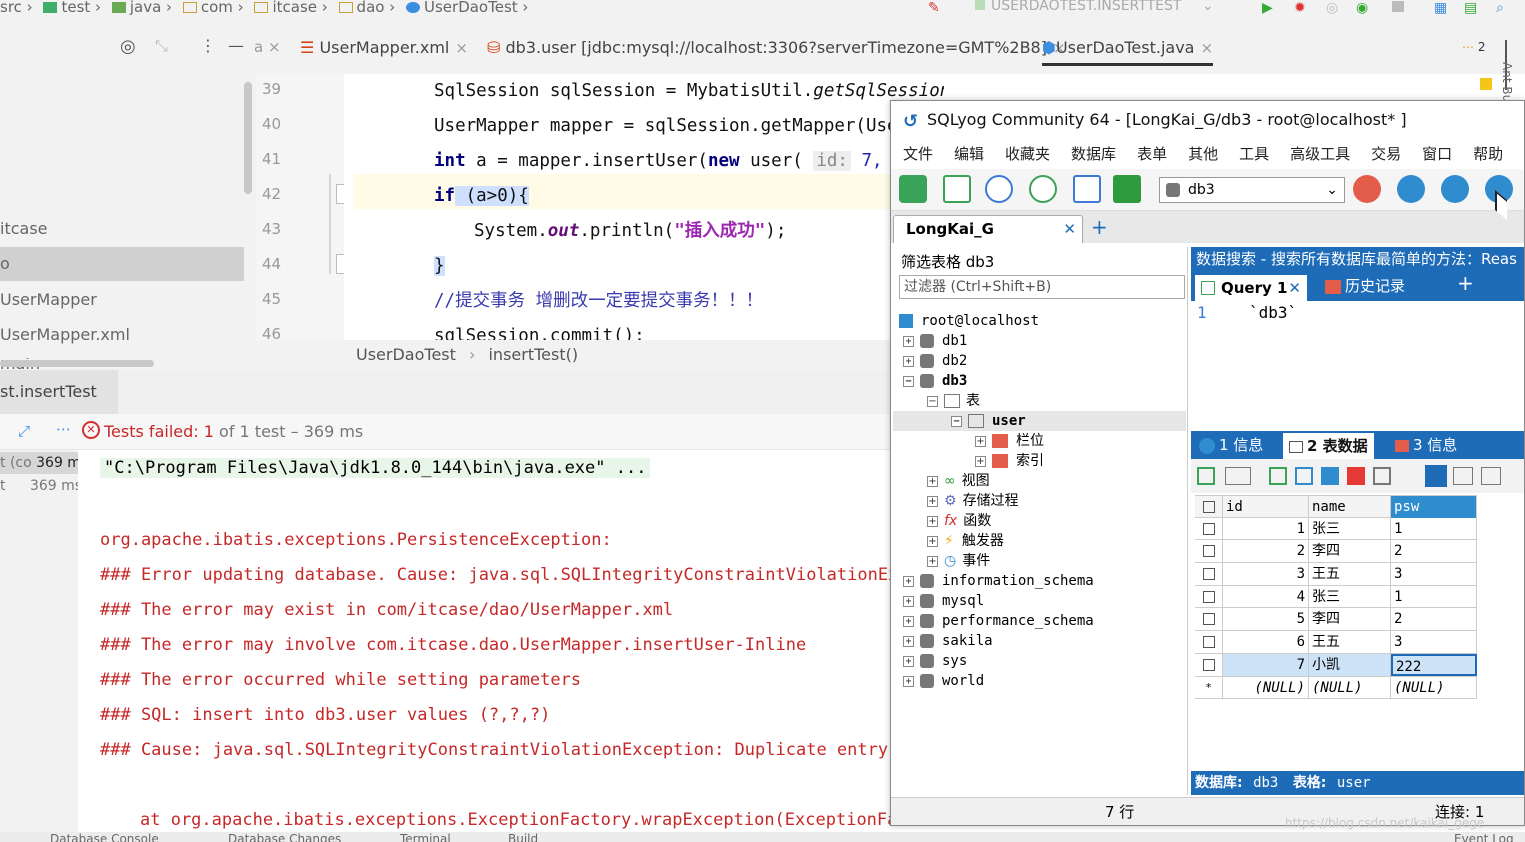  What do you see at coordinates (1009, 441) in the screenshot?
I see `tree-columns: + 栏位` at bounding box center [1009, 441].